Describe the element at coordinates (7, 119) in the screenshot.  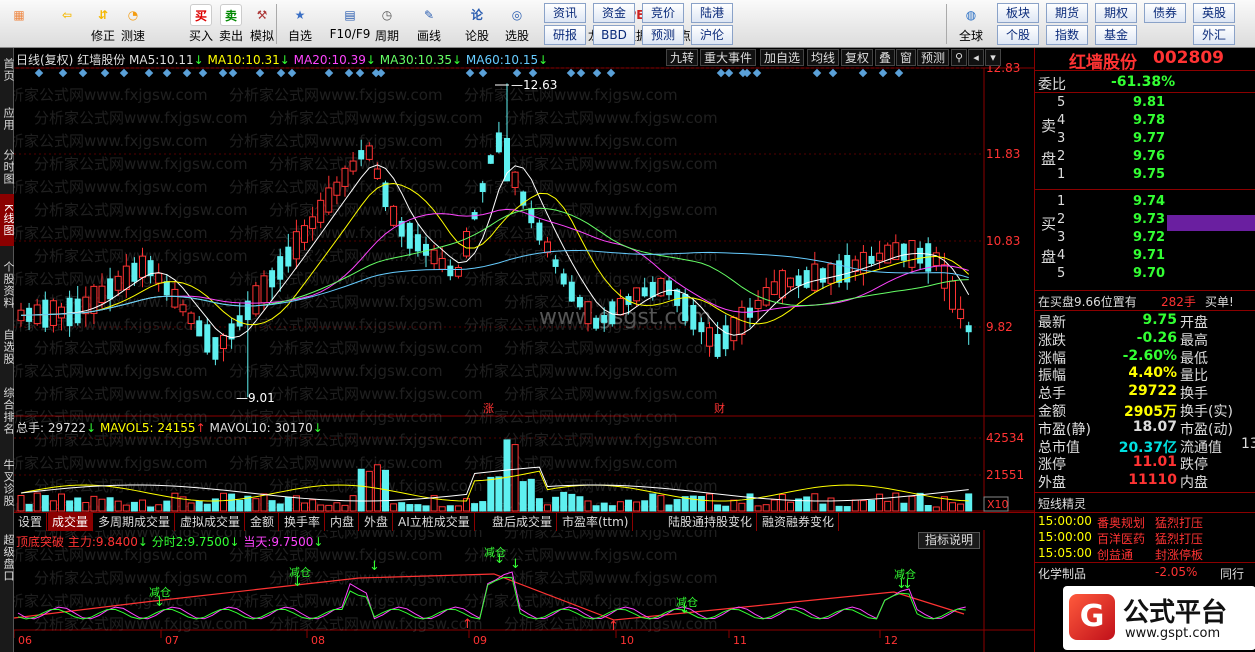
I see `left-tab: 应用` at that location.